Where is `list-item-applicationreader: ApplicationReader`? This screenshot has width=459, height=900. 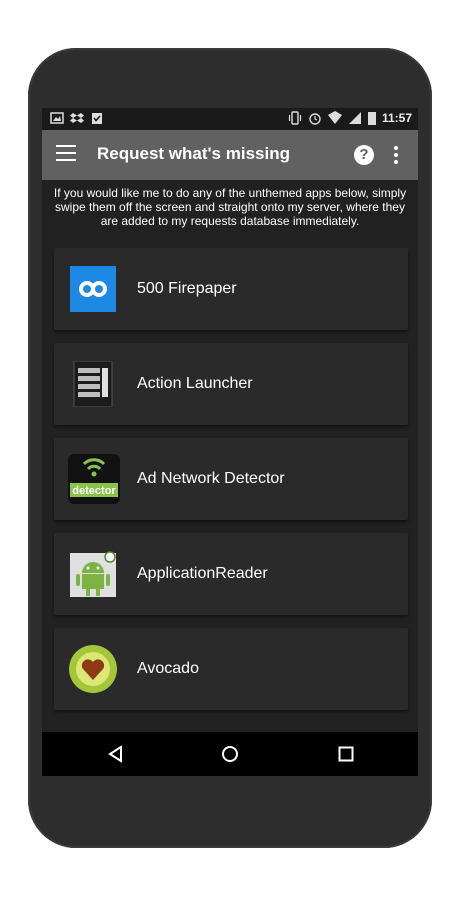 list-item-applicationreader: ApplicationReader is located at coordinates (231, 574).